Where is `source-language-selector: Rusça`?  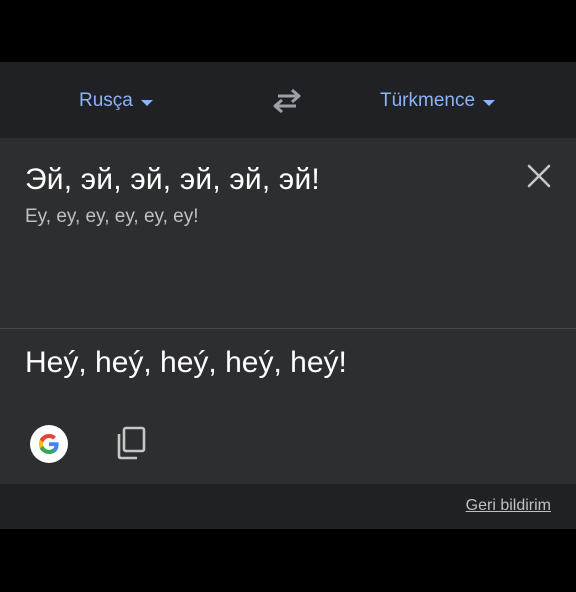
source-language-selector: Rusça is located at coordinates (116, 101).